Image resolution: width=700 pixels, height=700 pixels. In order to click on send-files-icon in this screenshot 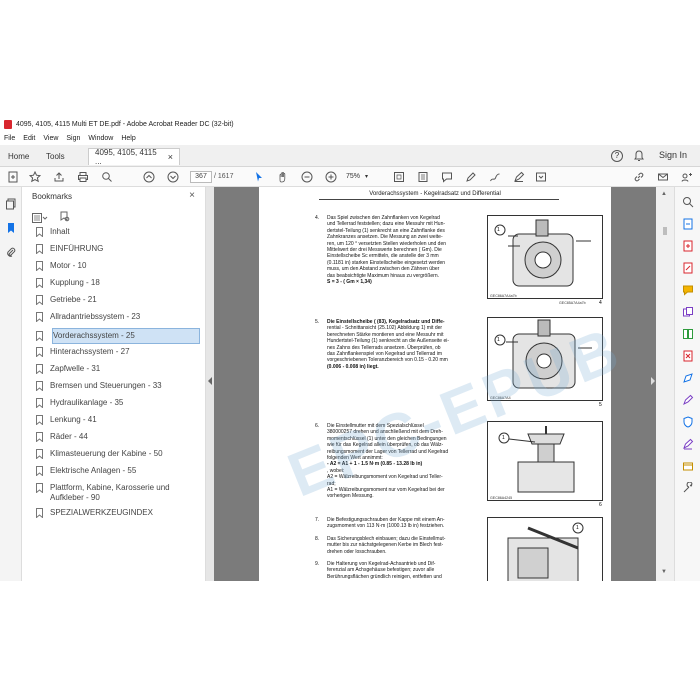, I will do `click(688, 465)`.